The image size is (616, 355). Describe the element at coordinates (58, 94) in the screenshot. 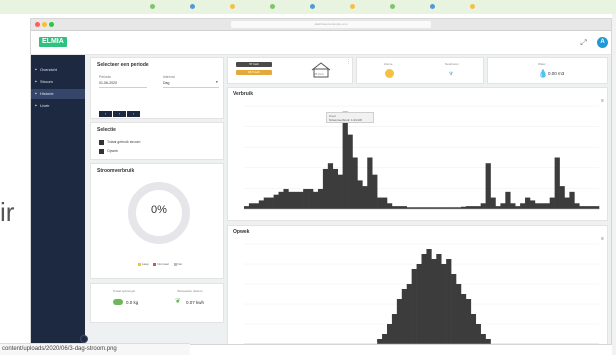

I see `sidebar-item-historie: ▪ Historie` at that location.